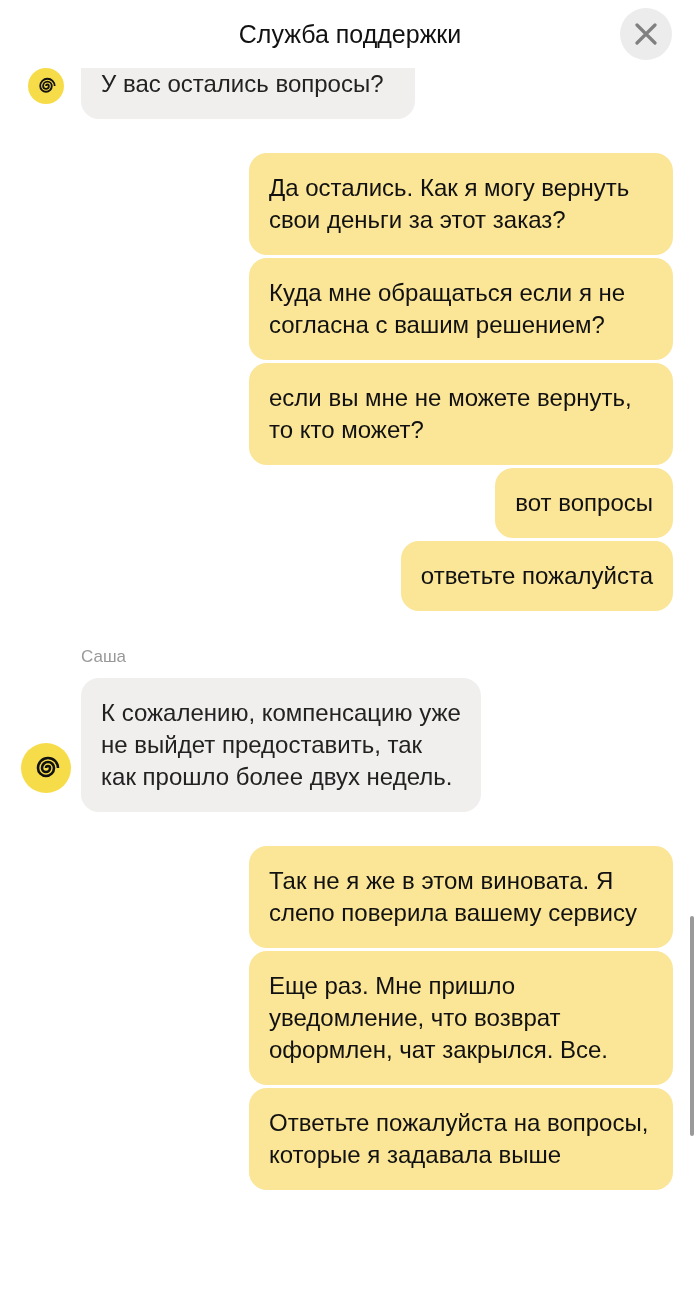  What do you see at coordinates (692, 1026) in the screenshot?
I see `scrollbar` at bounding box center [692, 1026].